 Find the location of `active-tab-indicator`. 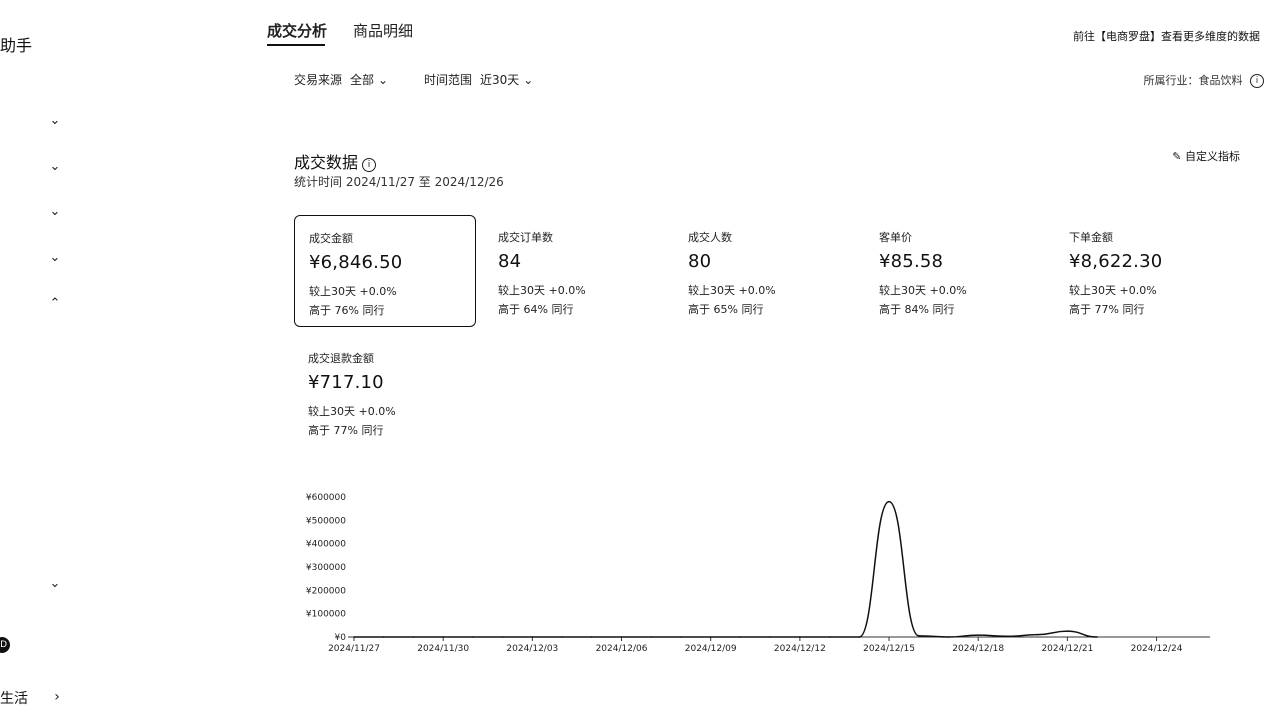

active-tab-indicator is located at coordinates (296, 45).